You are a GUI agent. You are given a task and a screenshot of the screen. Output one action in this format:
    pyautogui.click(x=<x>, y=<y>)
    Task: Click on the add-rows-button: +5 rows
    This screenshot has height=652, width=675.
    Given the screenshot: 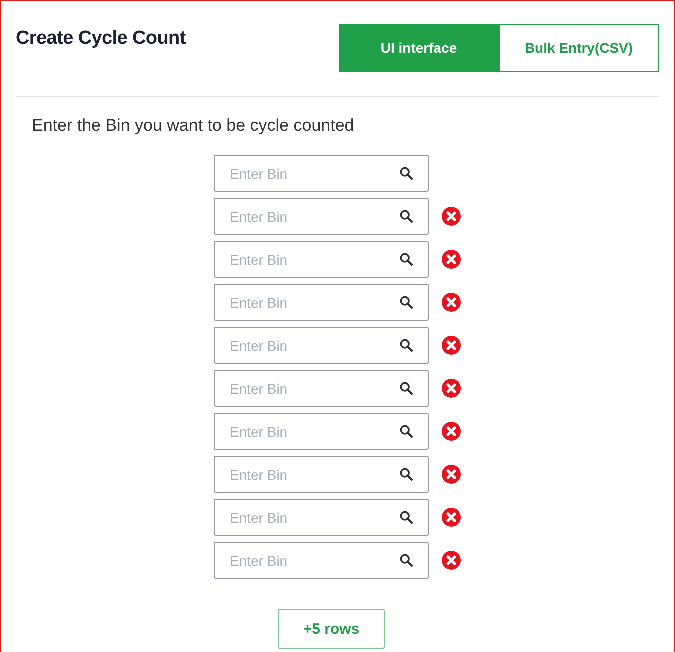 What is the action you would take?
    pyautogui.click(x=331, y=629)
    